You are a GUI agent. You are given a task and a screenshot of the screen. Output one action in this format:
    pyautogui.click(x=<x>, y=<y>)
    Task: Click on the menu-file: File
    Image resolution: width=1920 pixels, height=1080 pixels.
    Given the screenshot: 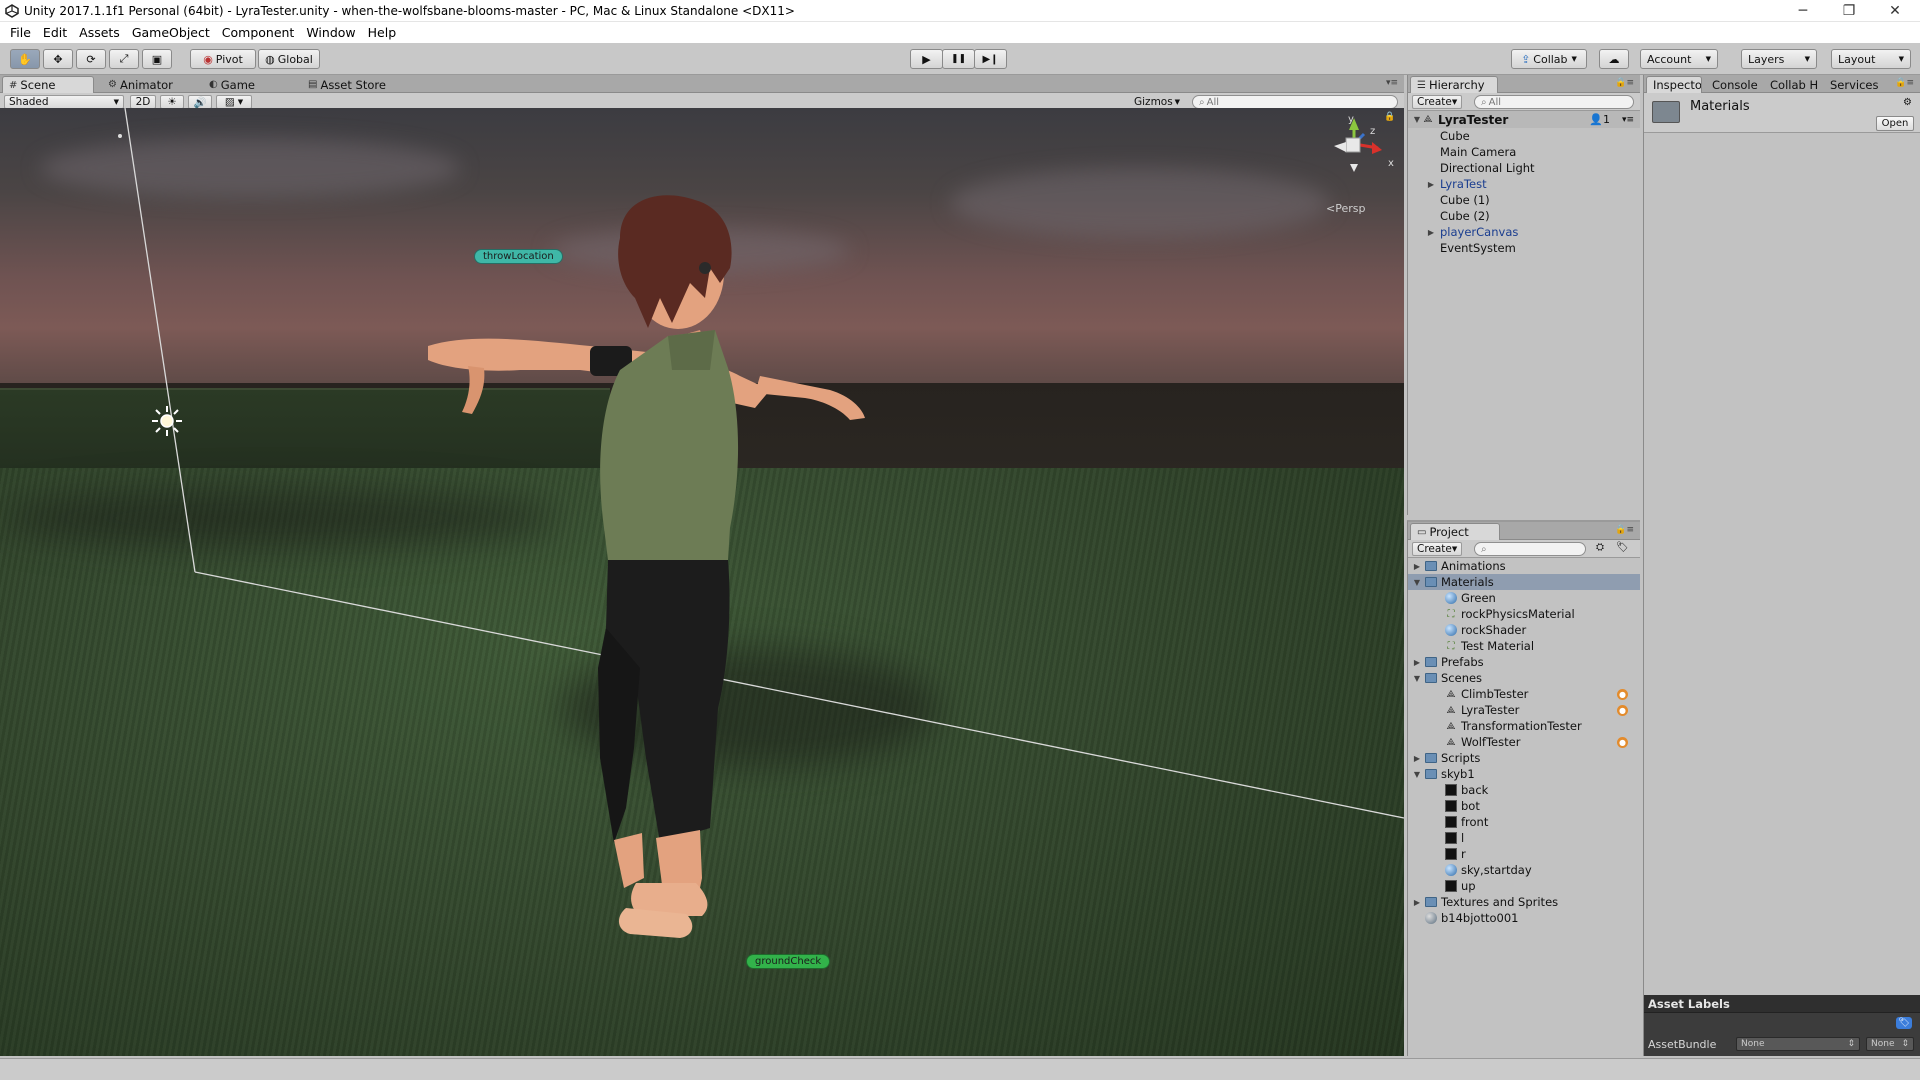 What is the action you would take?
    pyautogui.click(x=20, y=32)
    